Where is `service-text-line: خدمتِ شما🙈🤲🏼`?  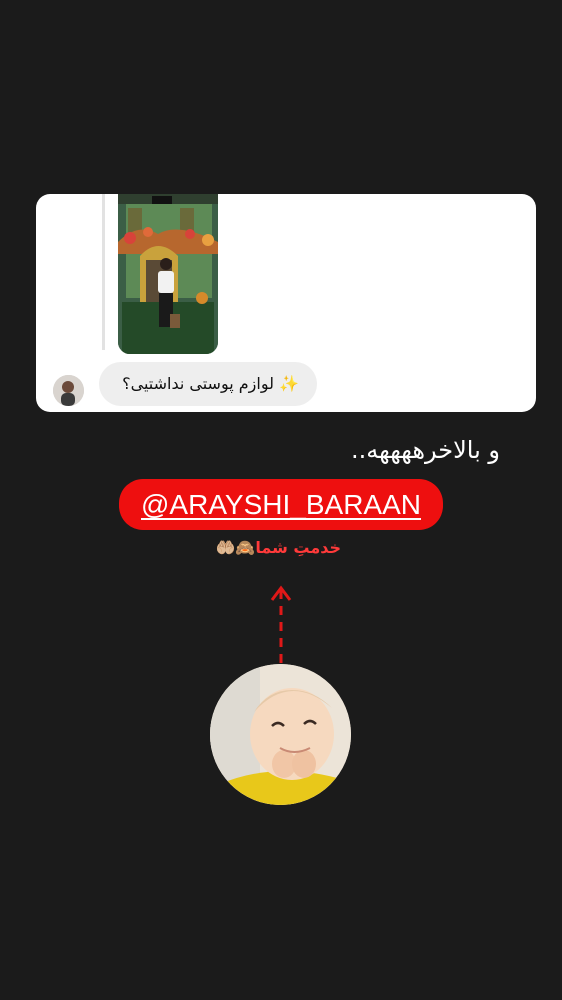
service-text-line: خدمتِ شما🙈🤲🏼 is located at coordinates (271, 547).